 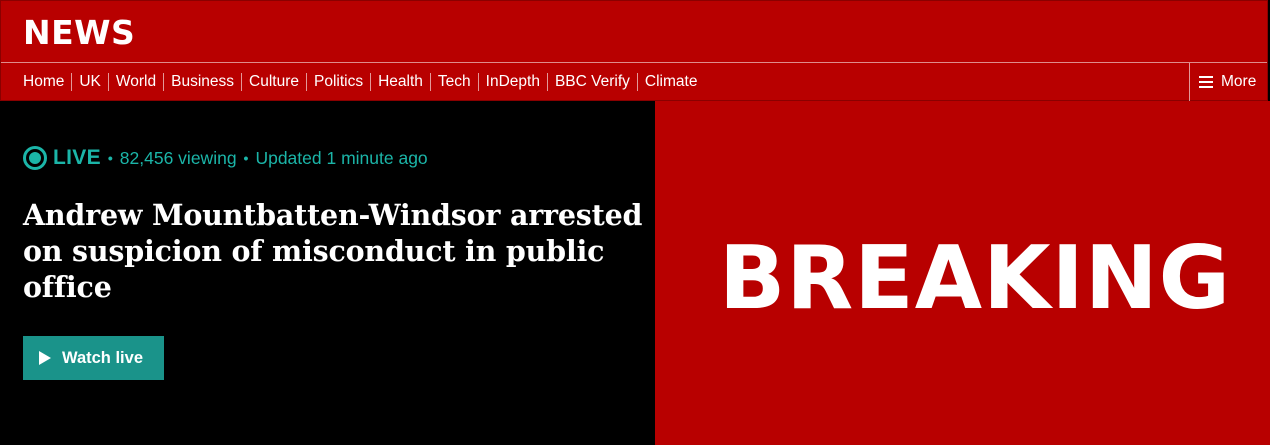 I want to click on updated-time: Updated 1 minute ago, so click(x=341, y=157).